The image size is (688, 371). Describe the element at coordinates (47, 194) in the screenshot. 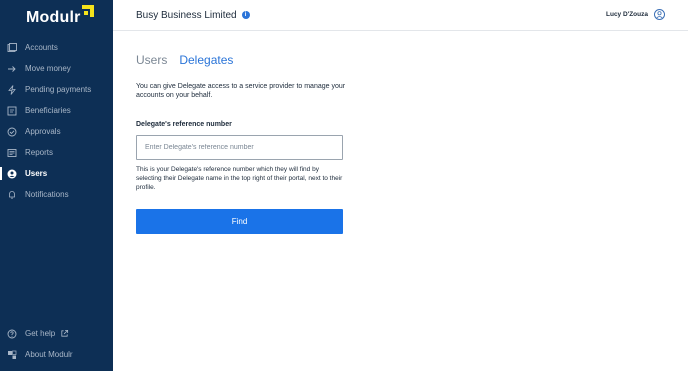

I see `sidebar-item-label: Notifications` at that location.